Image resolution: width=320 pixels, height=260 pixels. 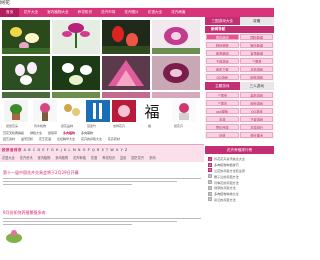 I want to click on fu-character-icon: 福, so click(x=152, y=111).